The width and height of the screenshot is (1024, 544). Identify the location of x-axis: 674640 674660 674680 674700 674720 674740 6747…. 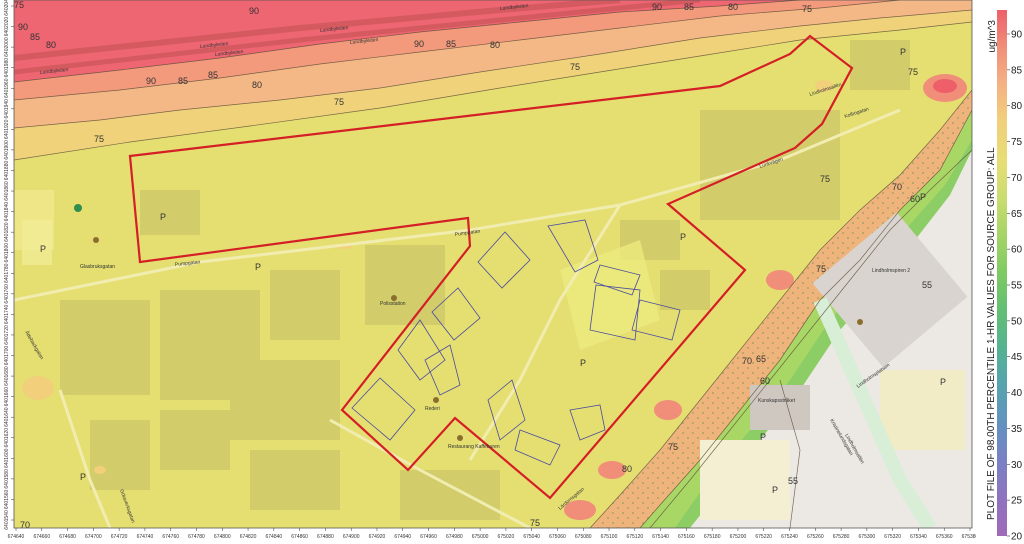
(493, 534).